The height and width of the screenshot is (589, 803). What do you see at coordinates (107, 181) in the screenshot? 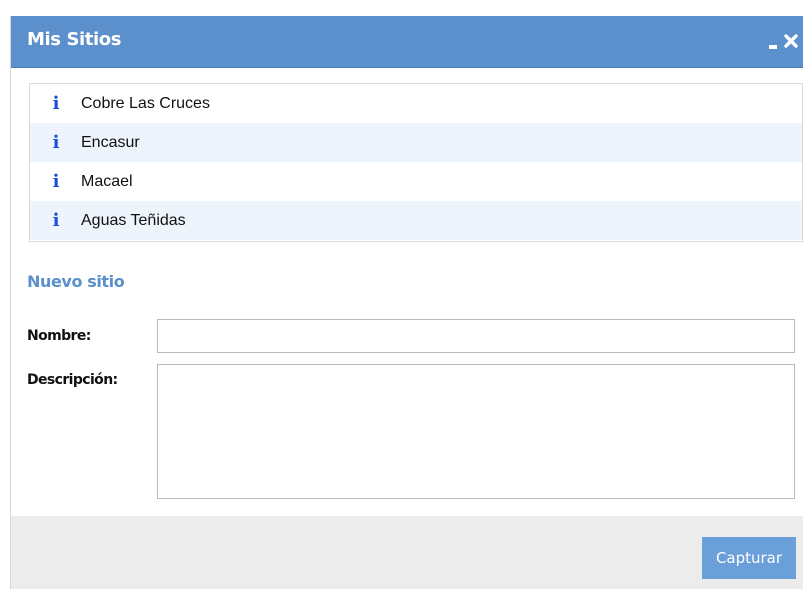
I see `site-label: Macael` at bounding box center [107, 181].